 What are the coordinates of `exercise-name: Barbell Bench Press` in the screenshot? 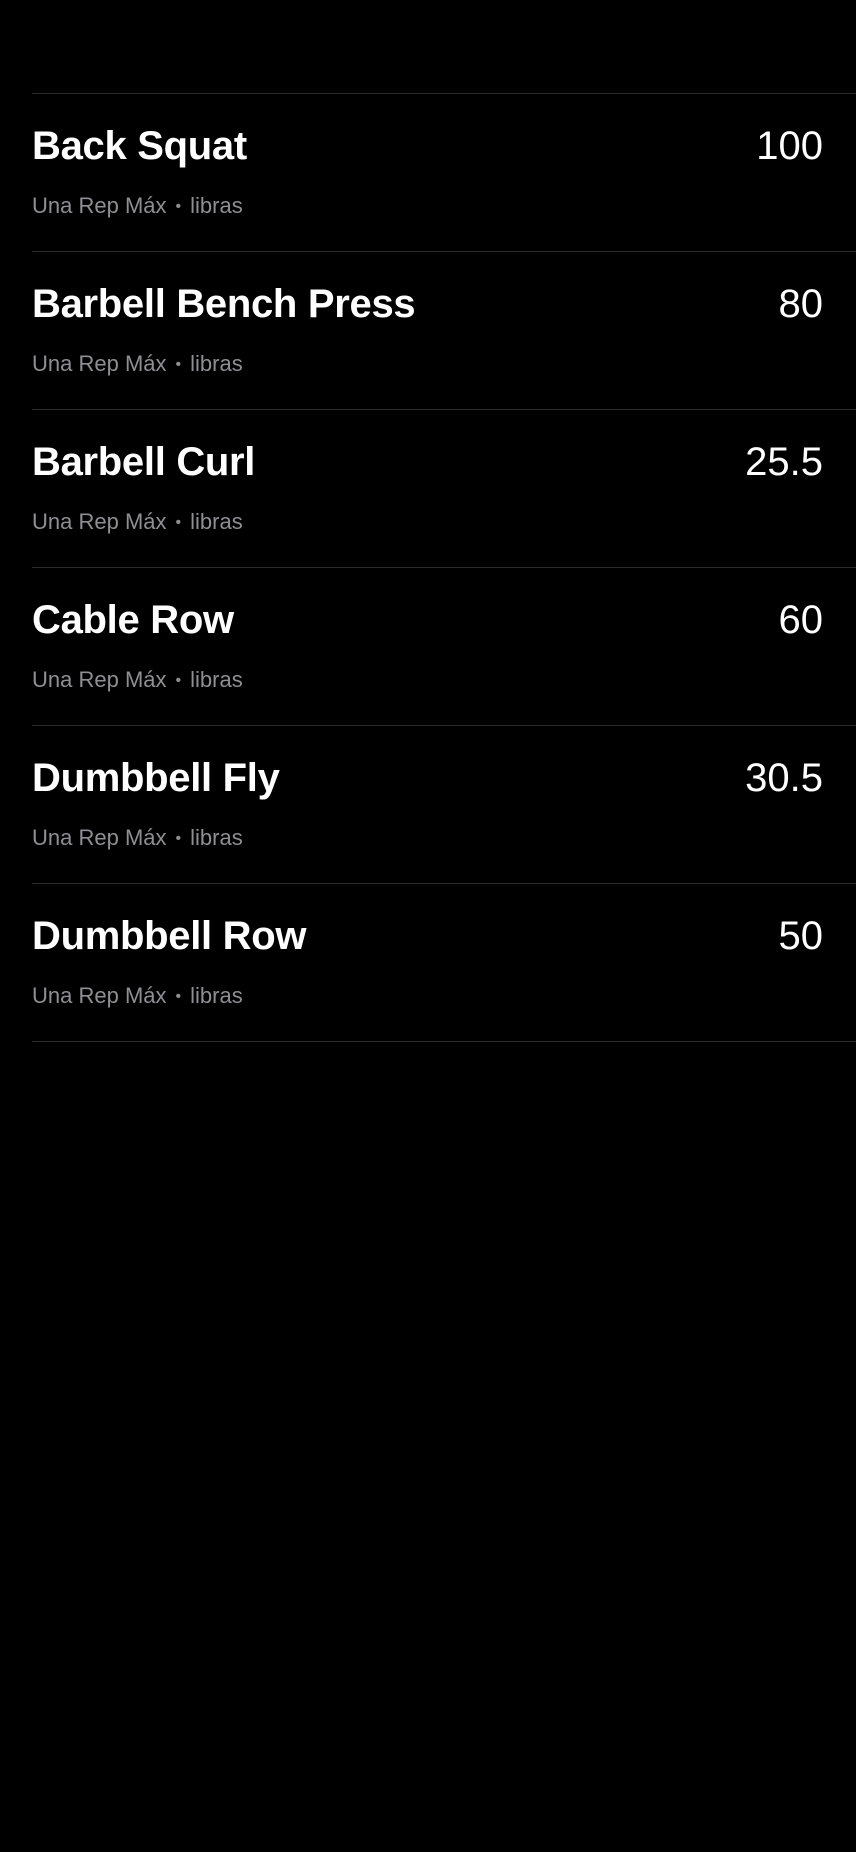 It's located at (224, 304).